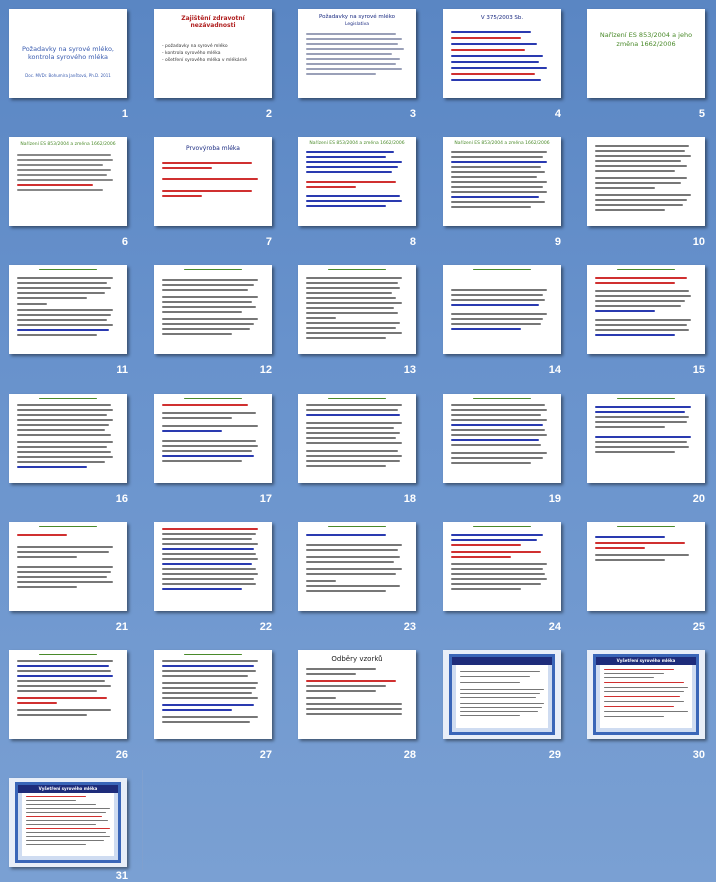 This screenshot has height=882, width=716. Describe the element at coordinates (412, 242) in the screenshot. I see `slide-number: 8` at that location.